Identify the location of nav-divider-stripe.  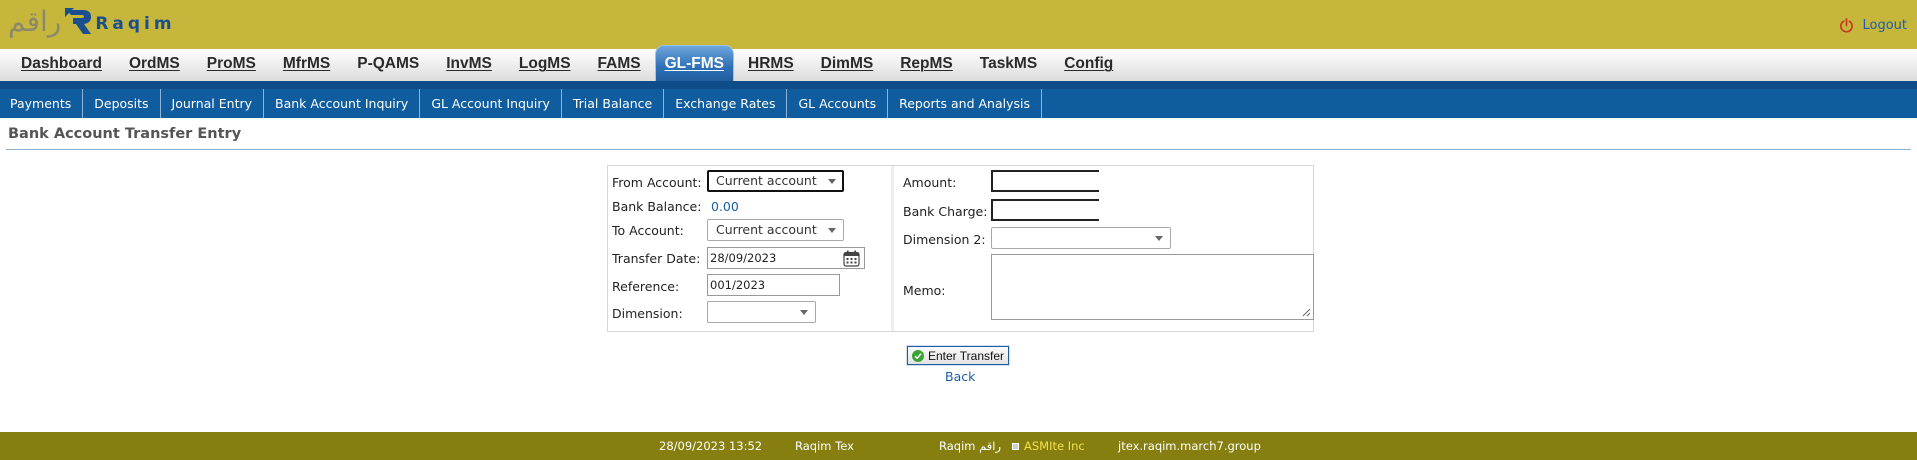
(958, 85).